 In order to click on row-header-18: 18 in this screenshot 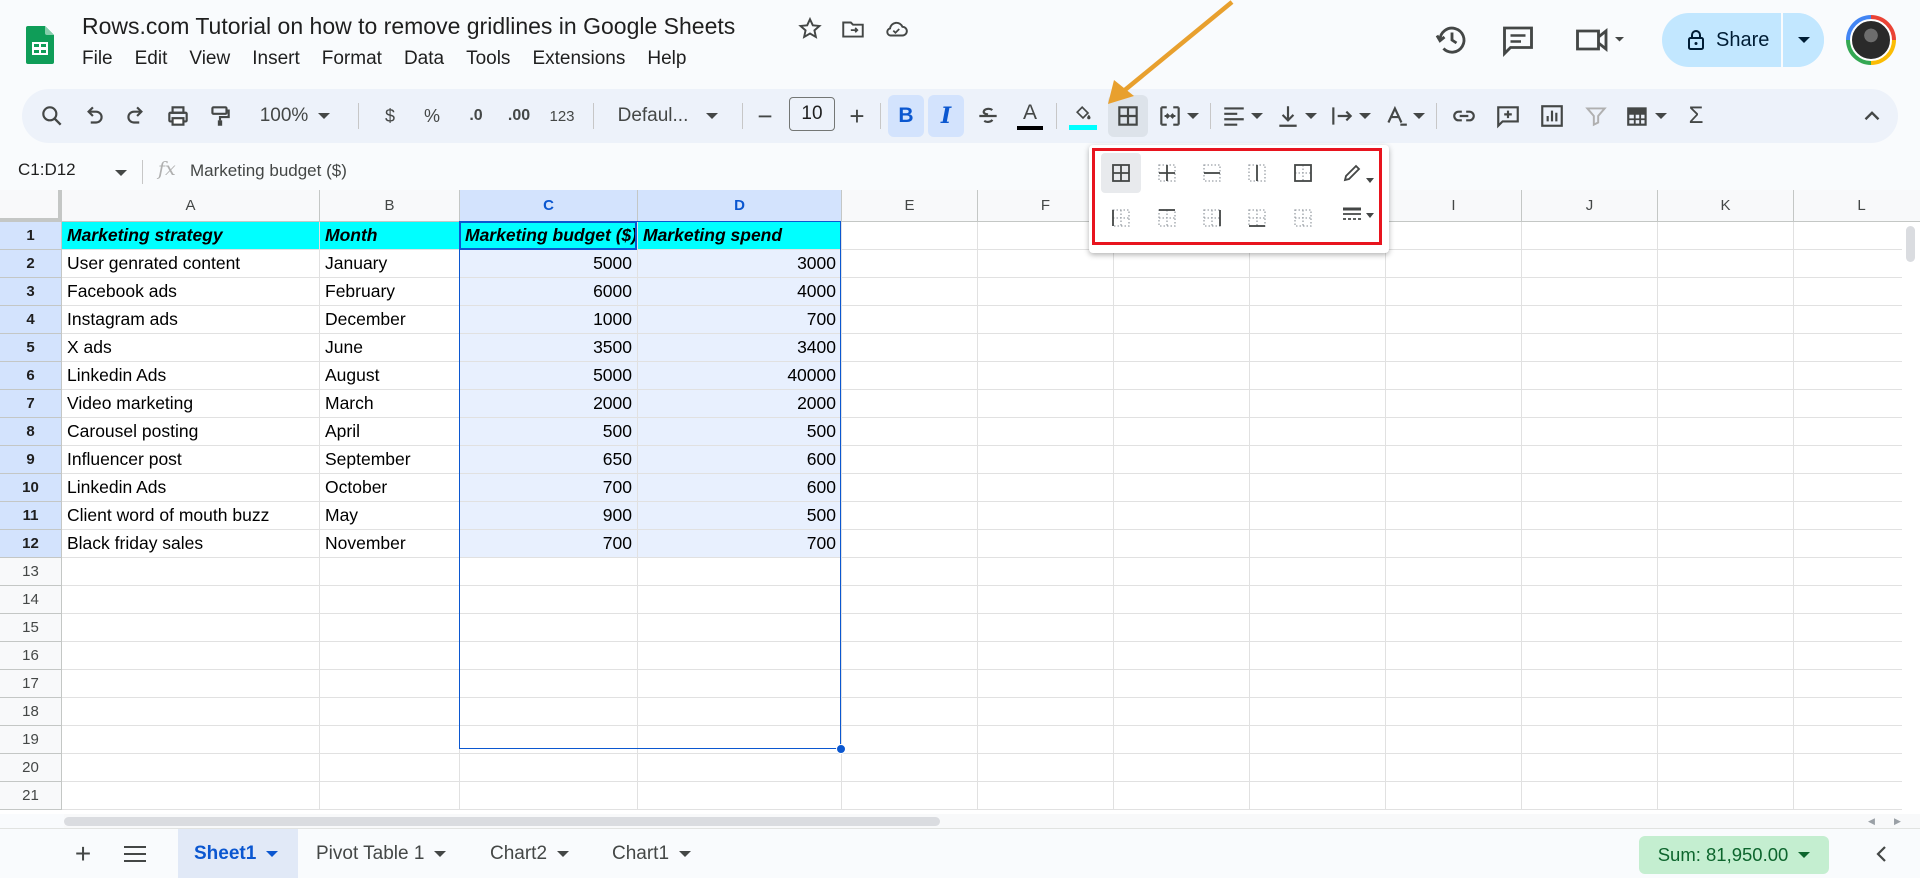, I will do `click(31, 712)`.